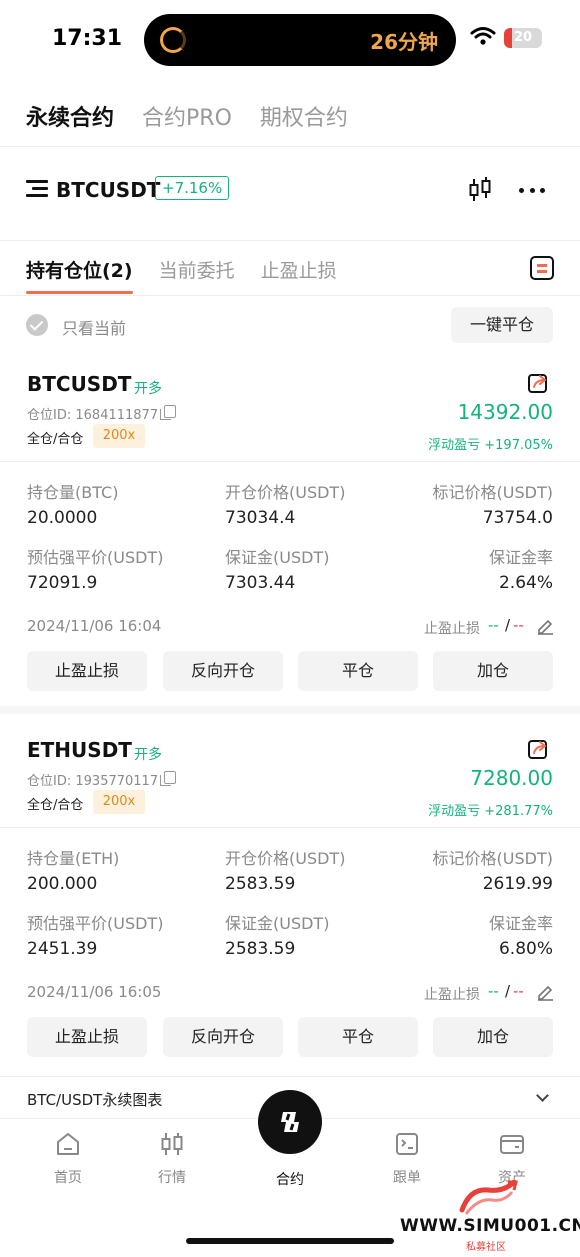  I want to click on candlestick-chart-icon, so click(480, 190).